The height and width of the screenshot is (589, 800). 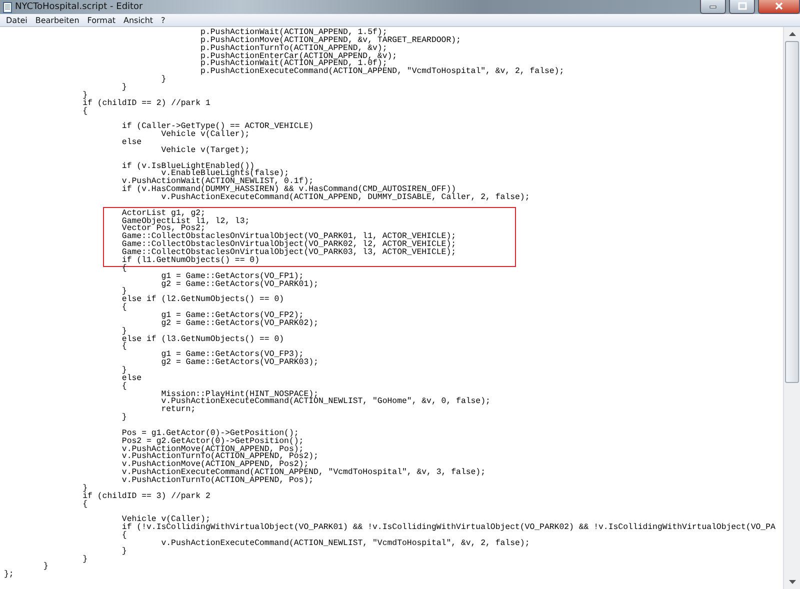 What do you see at coordinates (212, 442) in the screenshot?
I see `code-line: Pos2 = g2.GetActor(0)->GetPosition();` at bounding box center [212, 442].